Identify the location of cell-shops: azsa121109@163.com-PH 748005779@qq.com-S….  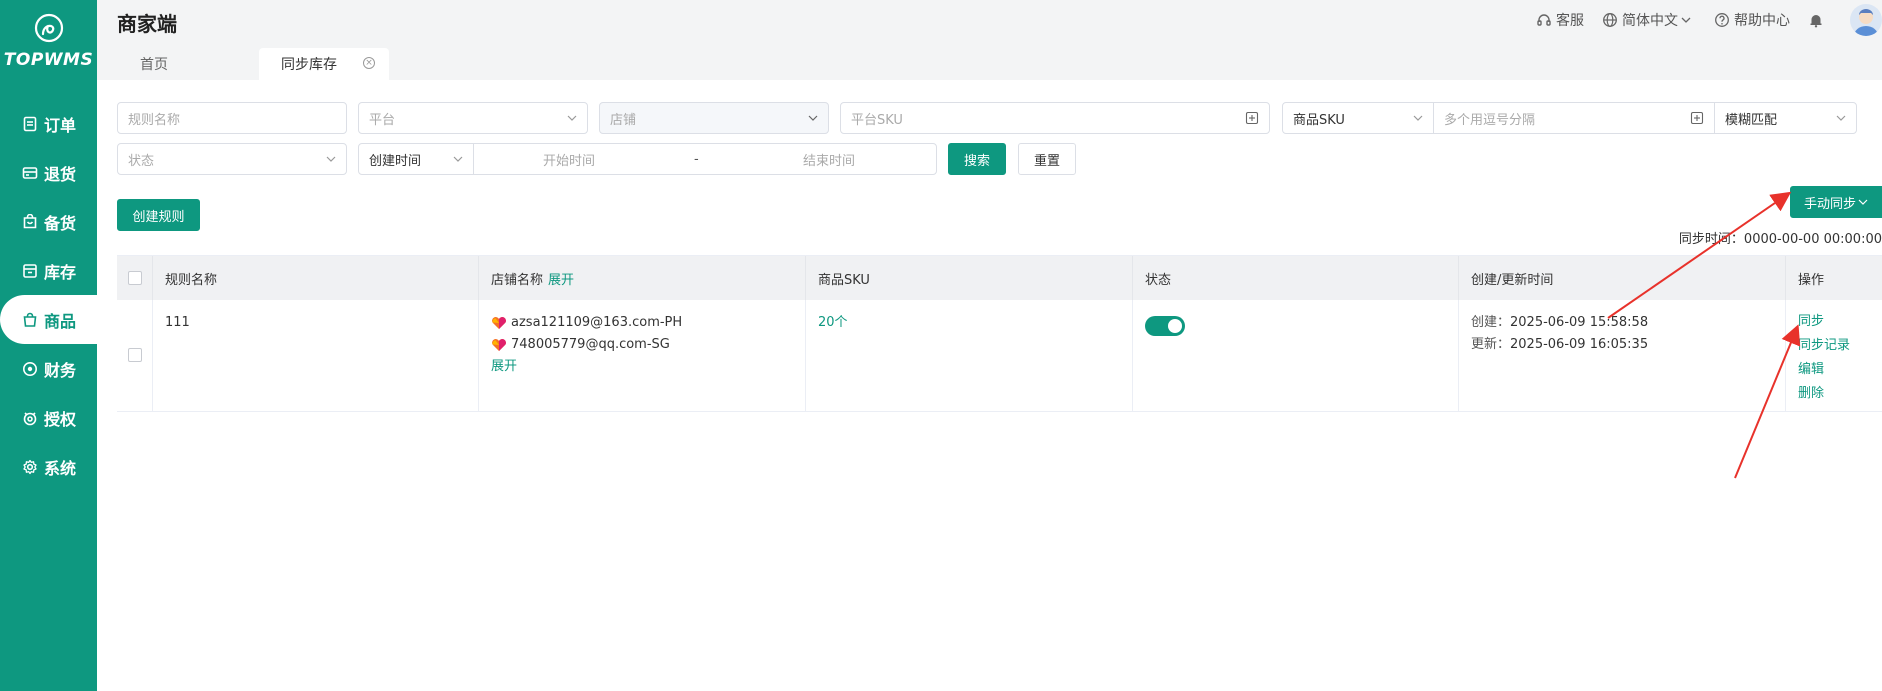
(642, 355).